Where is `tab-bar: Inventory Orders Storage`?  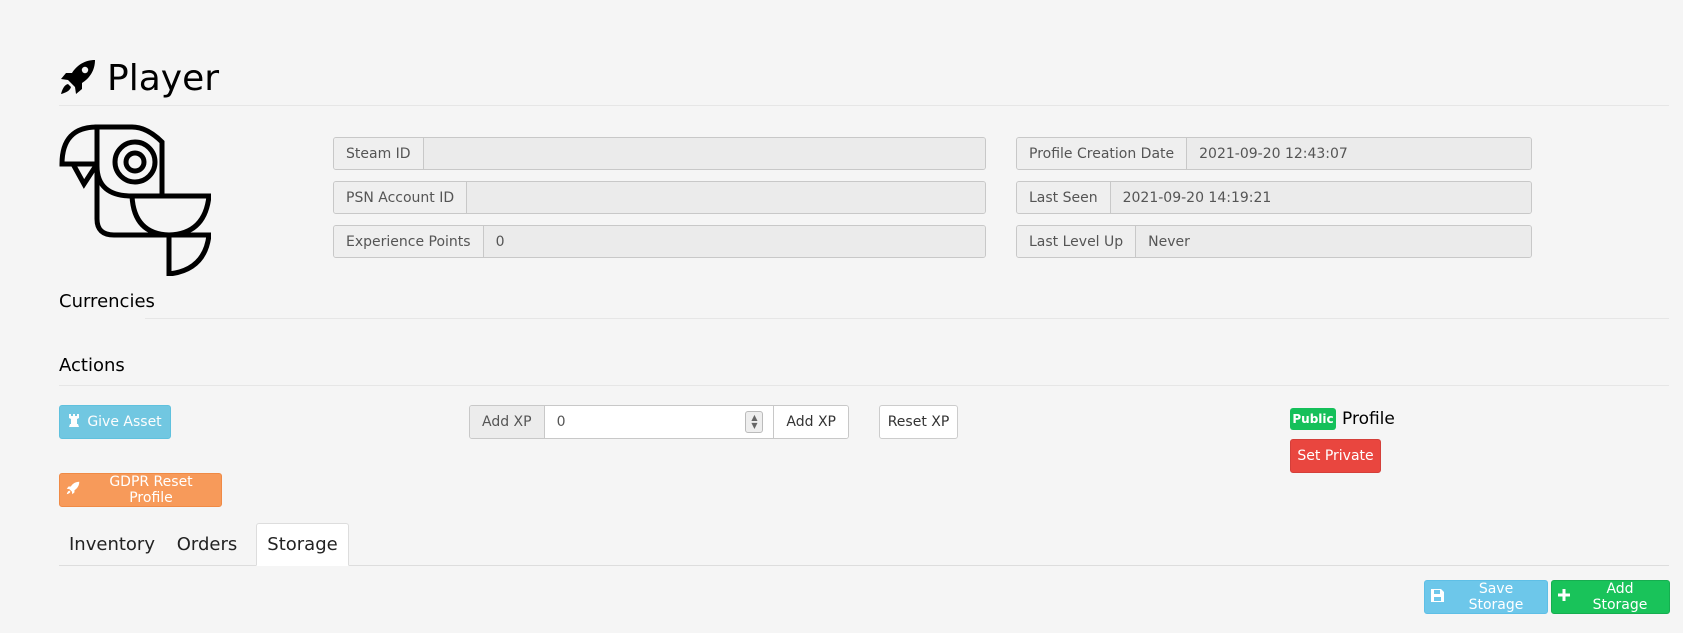 tab-bar: Inventory Orders Storage is located at coordinates (864, 544).